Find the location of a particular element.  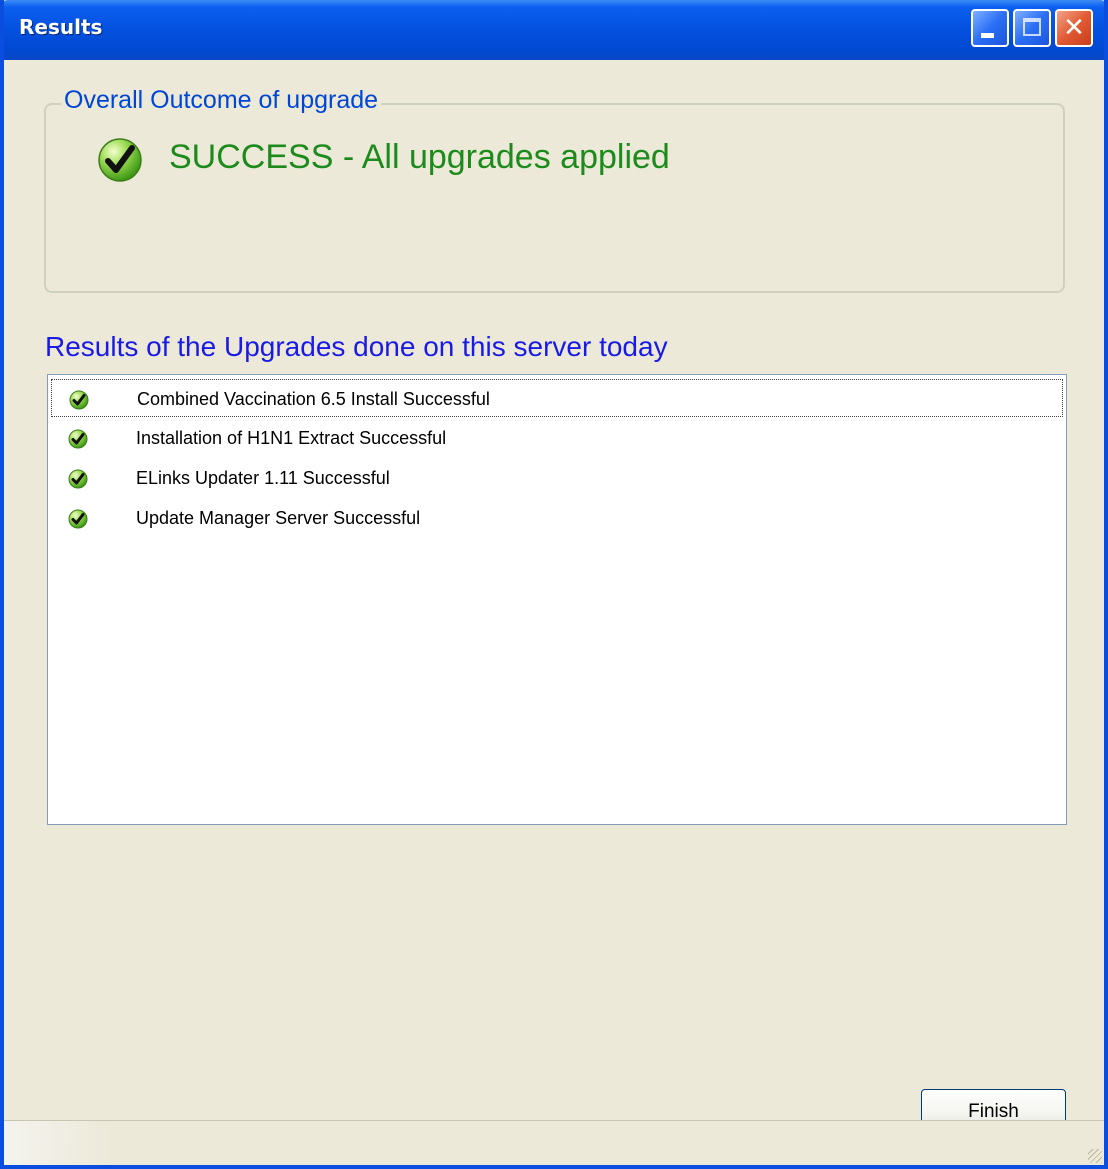

list-item: ELinks Updater 1.11 Successful is located at coordinates (557, 478).